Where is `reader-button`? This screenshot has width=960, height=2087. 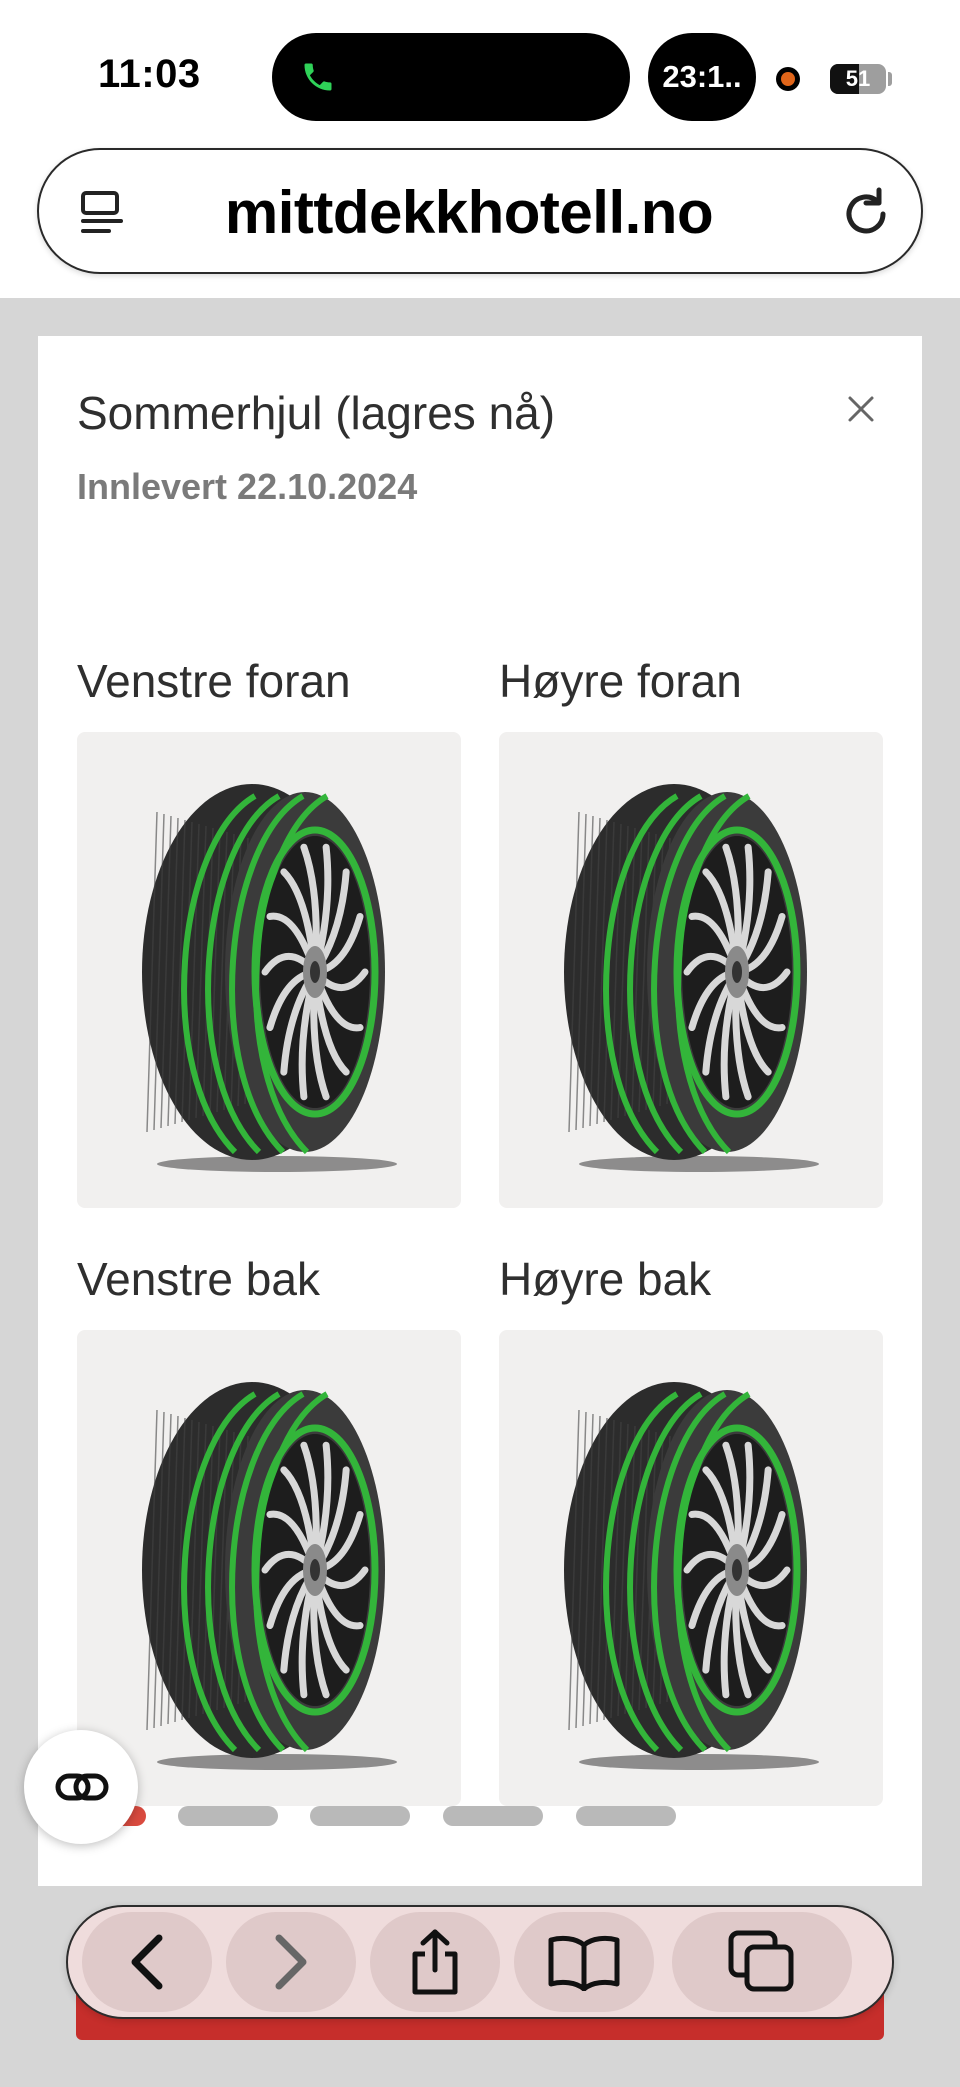
reader-button is located at coordinates (81, 1787).